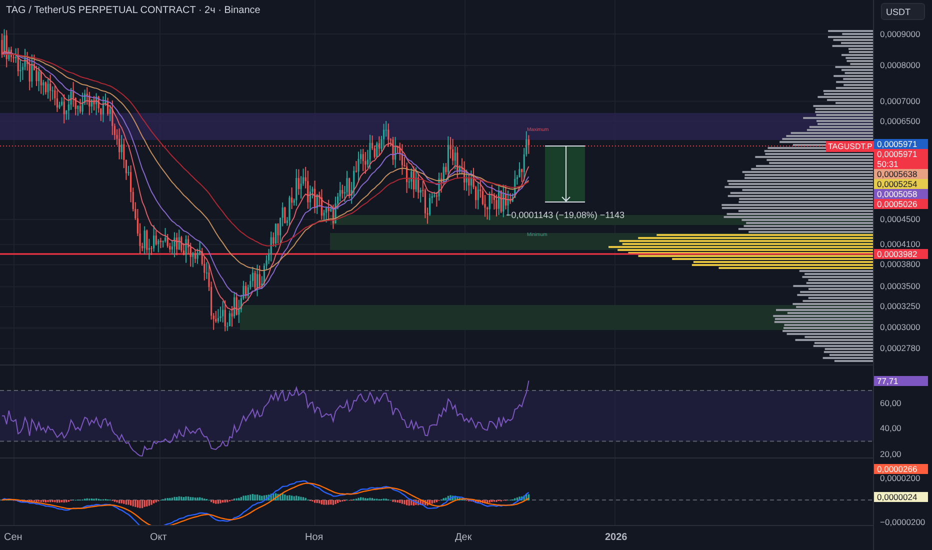 Image resolution: width=932 pixels, height=550 pixels. What do you see at coordinates (891, 454) in the screenshot?
I see `rsi-tick: 20,00` at bounding box center [891, 454].